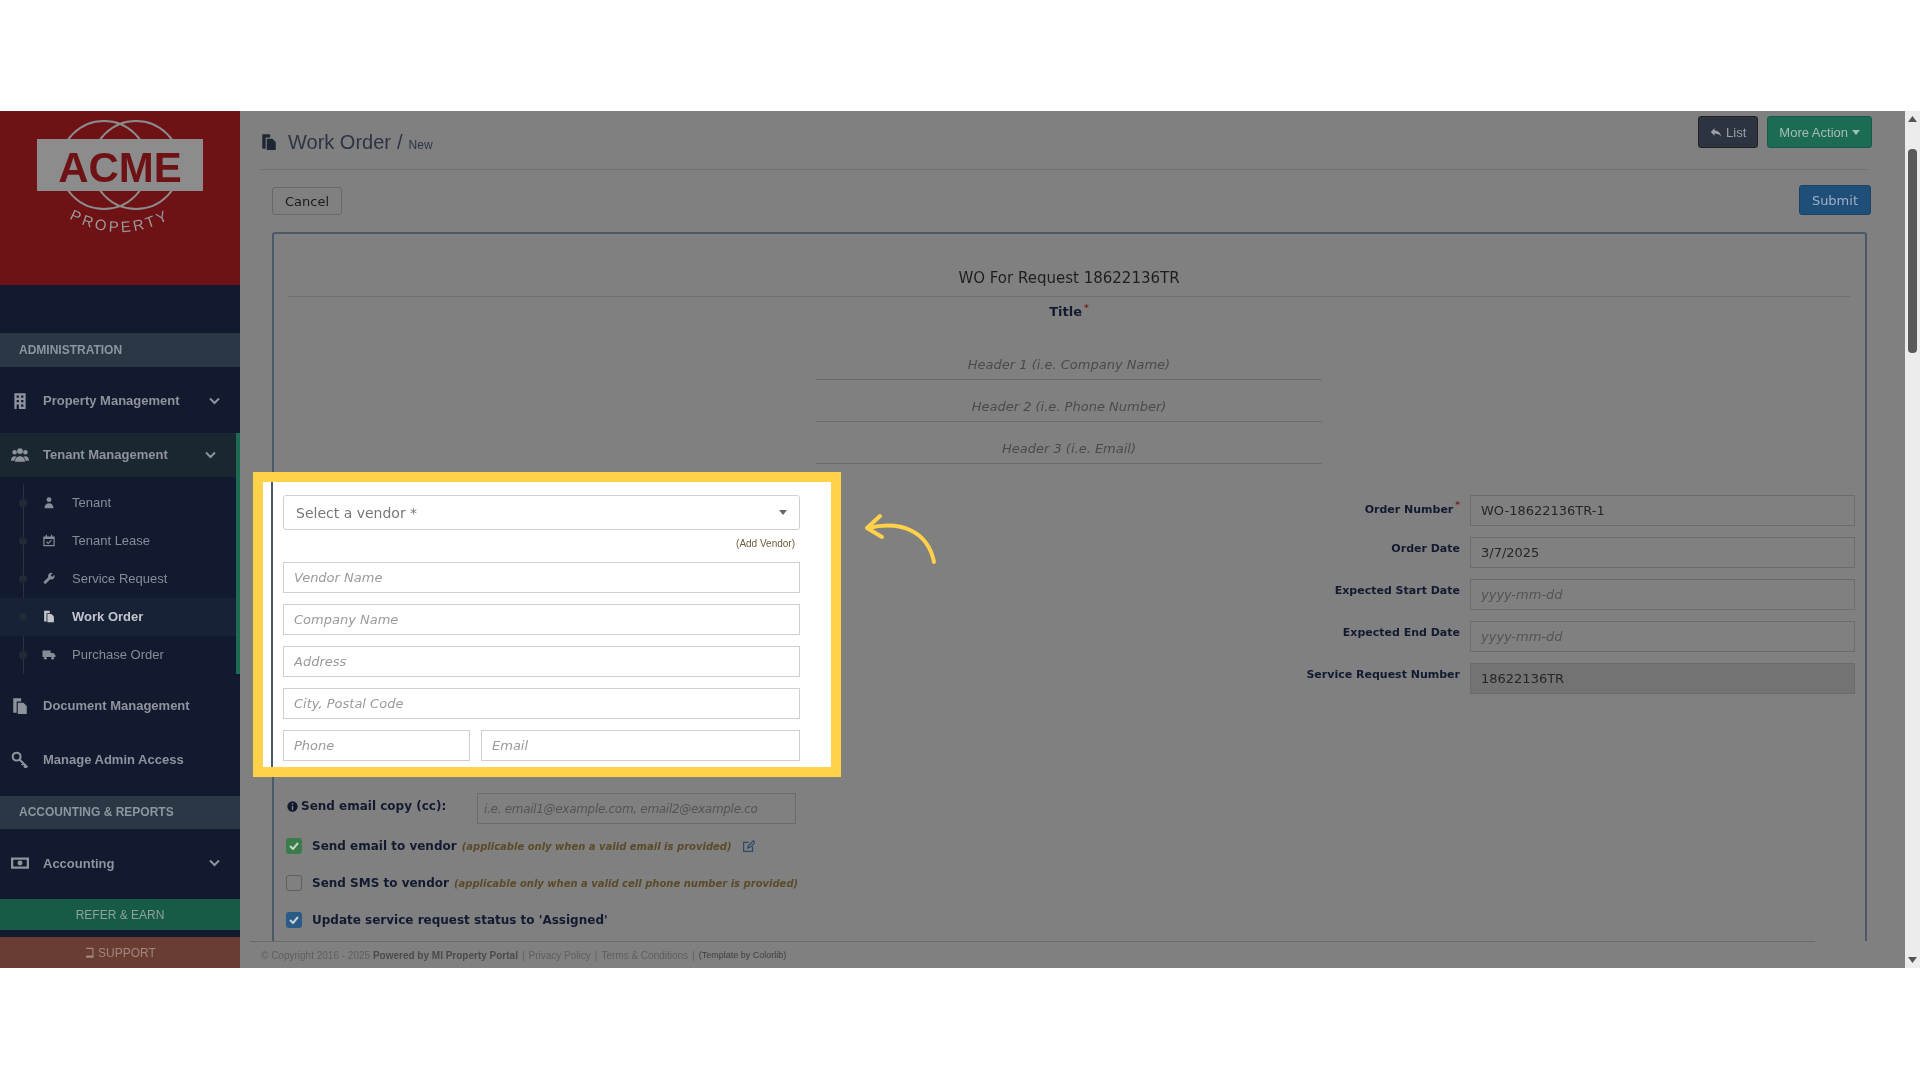 This screenshot has width=1920, height=1080. What do you see at coordinates (120, 705) in the screenshot?
I see `sidebar-item: Document Management` at bounding box center [120, 705].